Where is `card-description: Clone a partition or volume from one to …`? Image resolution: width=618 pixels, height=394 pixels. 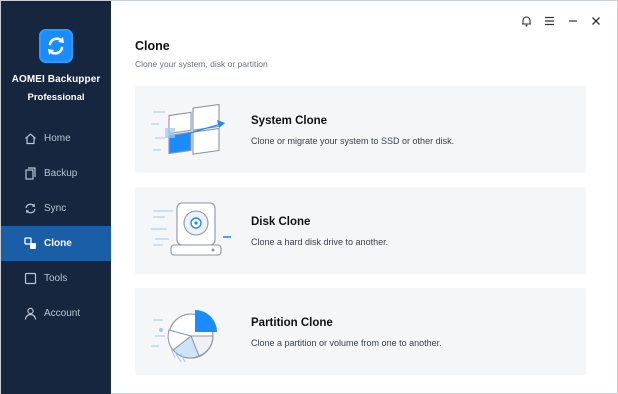
card-description: Clone a partition or volume from one to … is located at coordinates (346, 343).